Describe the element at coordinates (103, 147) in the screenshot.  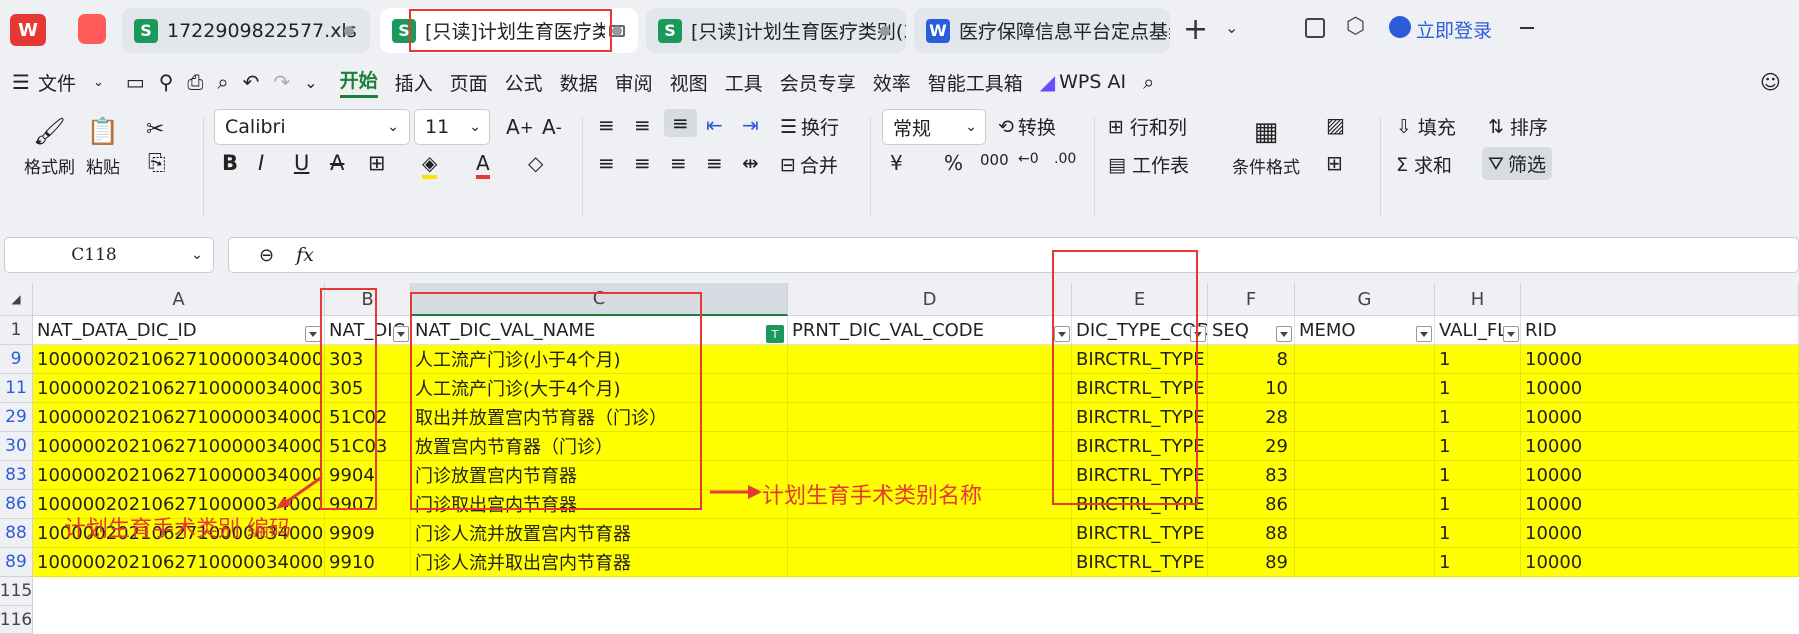
I see `paste-button: 📋 粘贴` at that location.